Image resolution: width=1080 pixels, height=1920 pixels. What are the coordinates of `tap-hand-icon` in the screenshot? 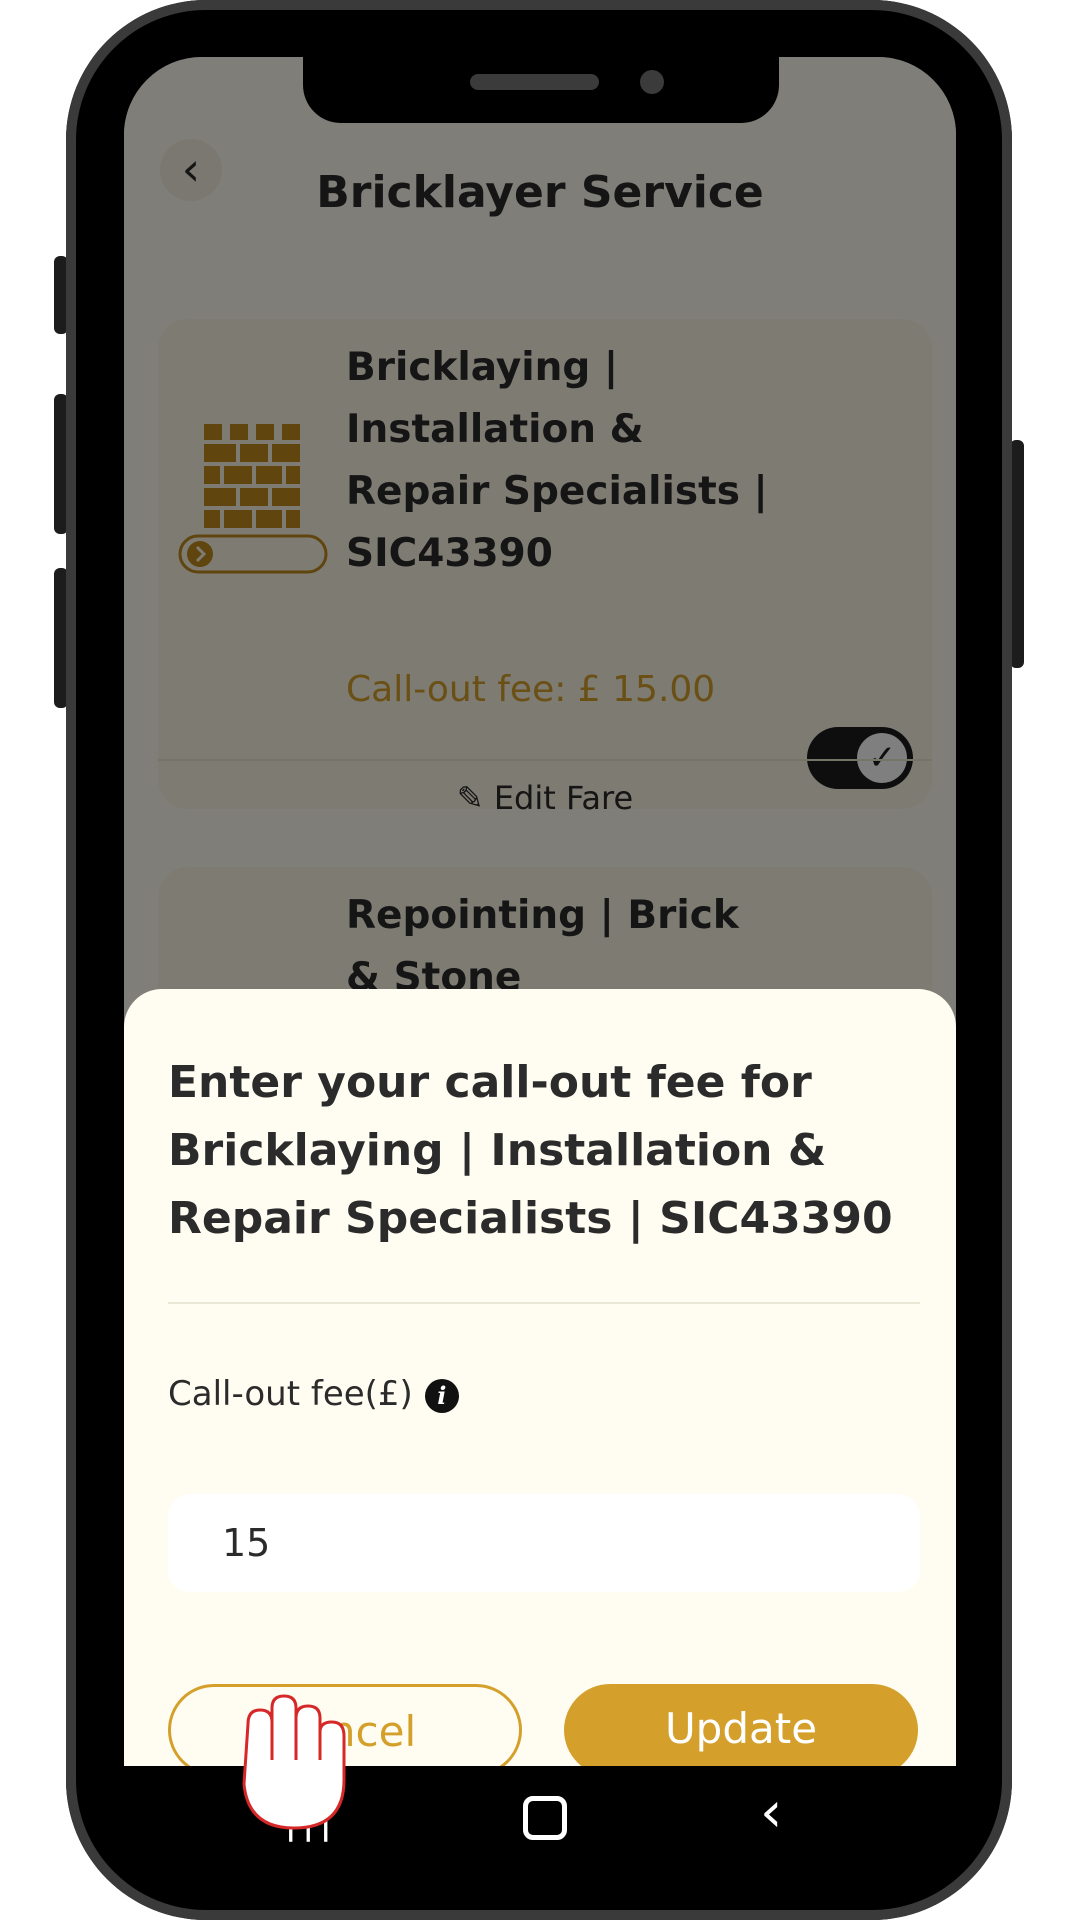 It's located at (294, 1762).